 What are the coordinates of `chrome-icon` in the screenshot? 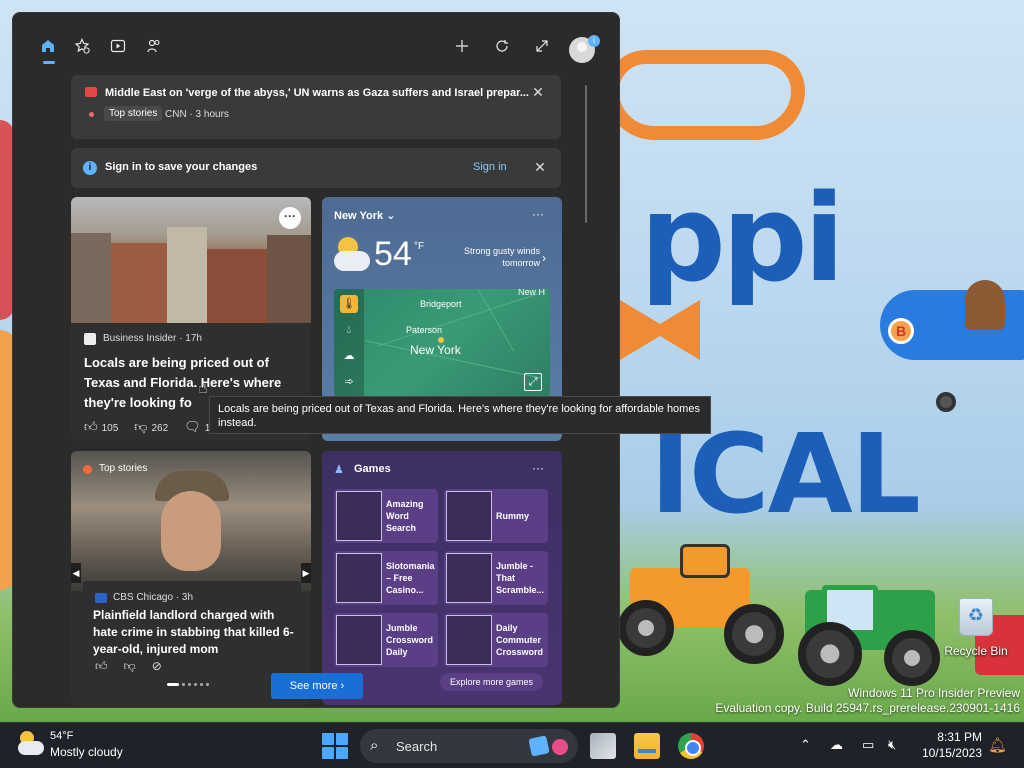 It's located at (691, 746).